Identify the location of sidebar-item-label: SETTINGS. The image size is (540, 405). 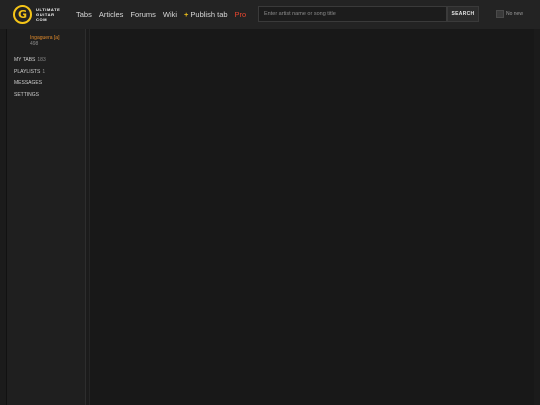
(27, 94).